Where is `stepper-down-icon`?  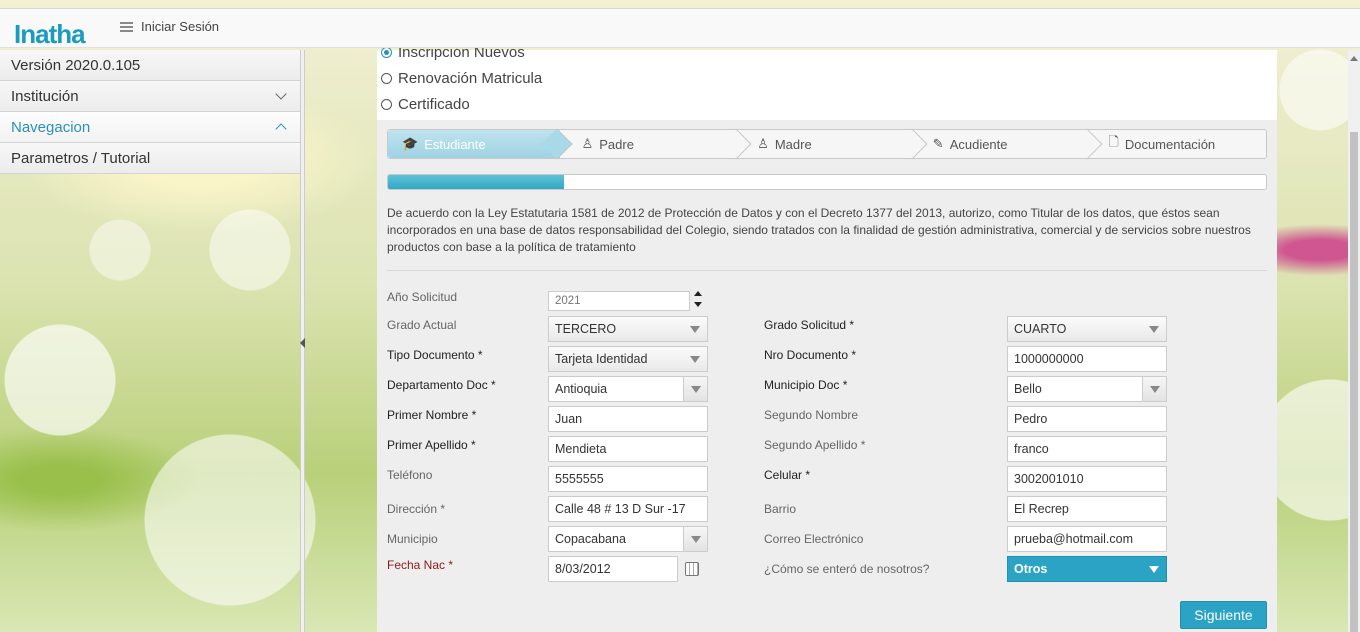 stepper-down-icon is located at coordinates (698, 304).